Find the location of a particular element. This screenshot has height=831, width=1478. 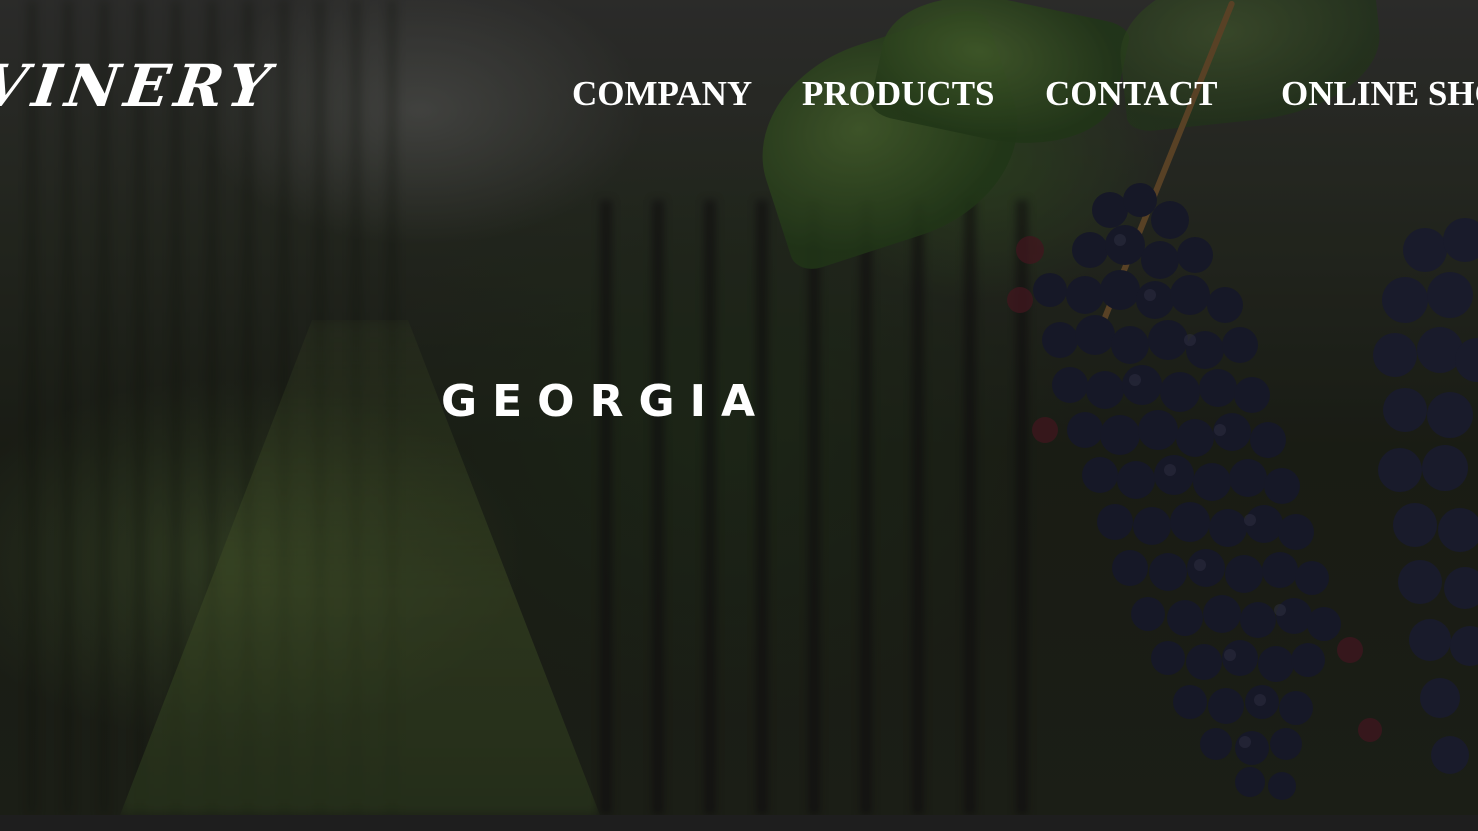

nav-item-online-shop: ONLINE SHO is located at coordinates (1379, 94).